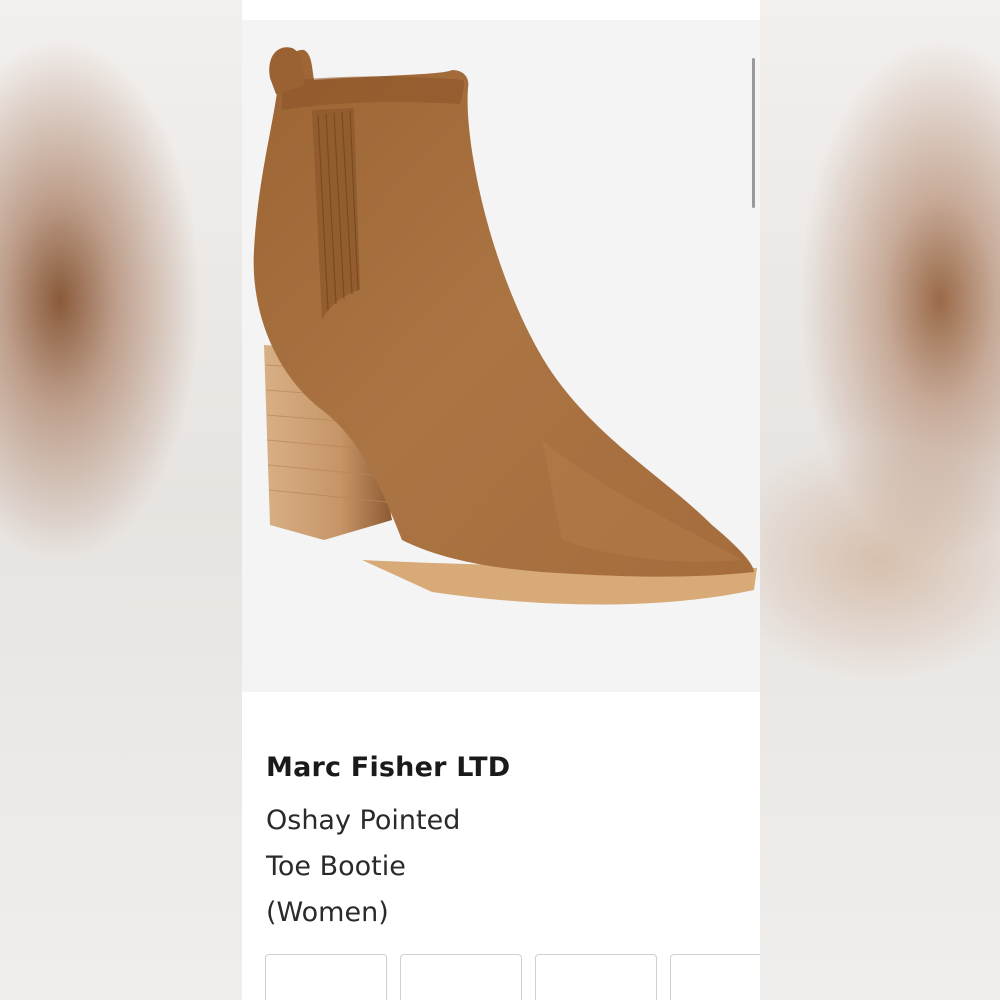 The height and width of the screenshot is (1000, 1000). What do you see at coordinates (416, 867) in the screenshot?
I see `product-name: Oshay Pointed Toe Bootie (Women)` at bounding box center [416, 867].